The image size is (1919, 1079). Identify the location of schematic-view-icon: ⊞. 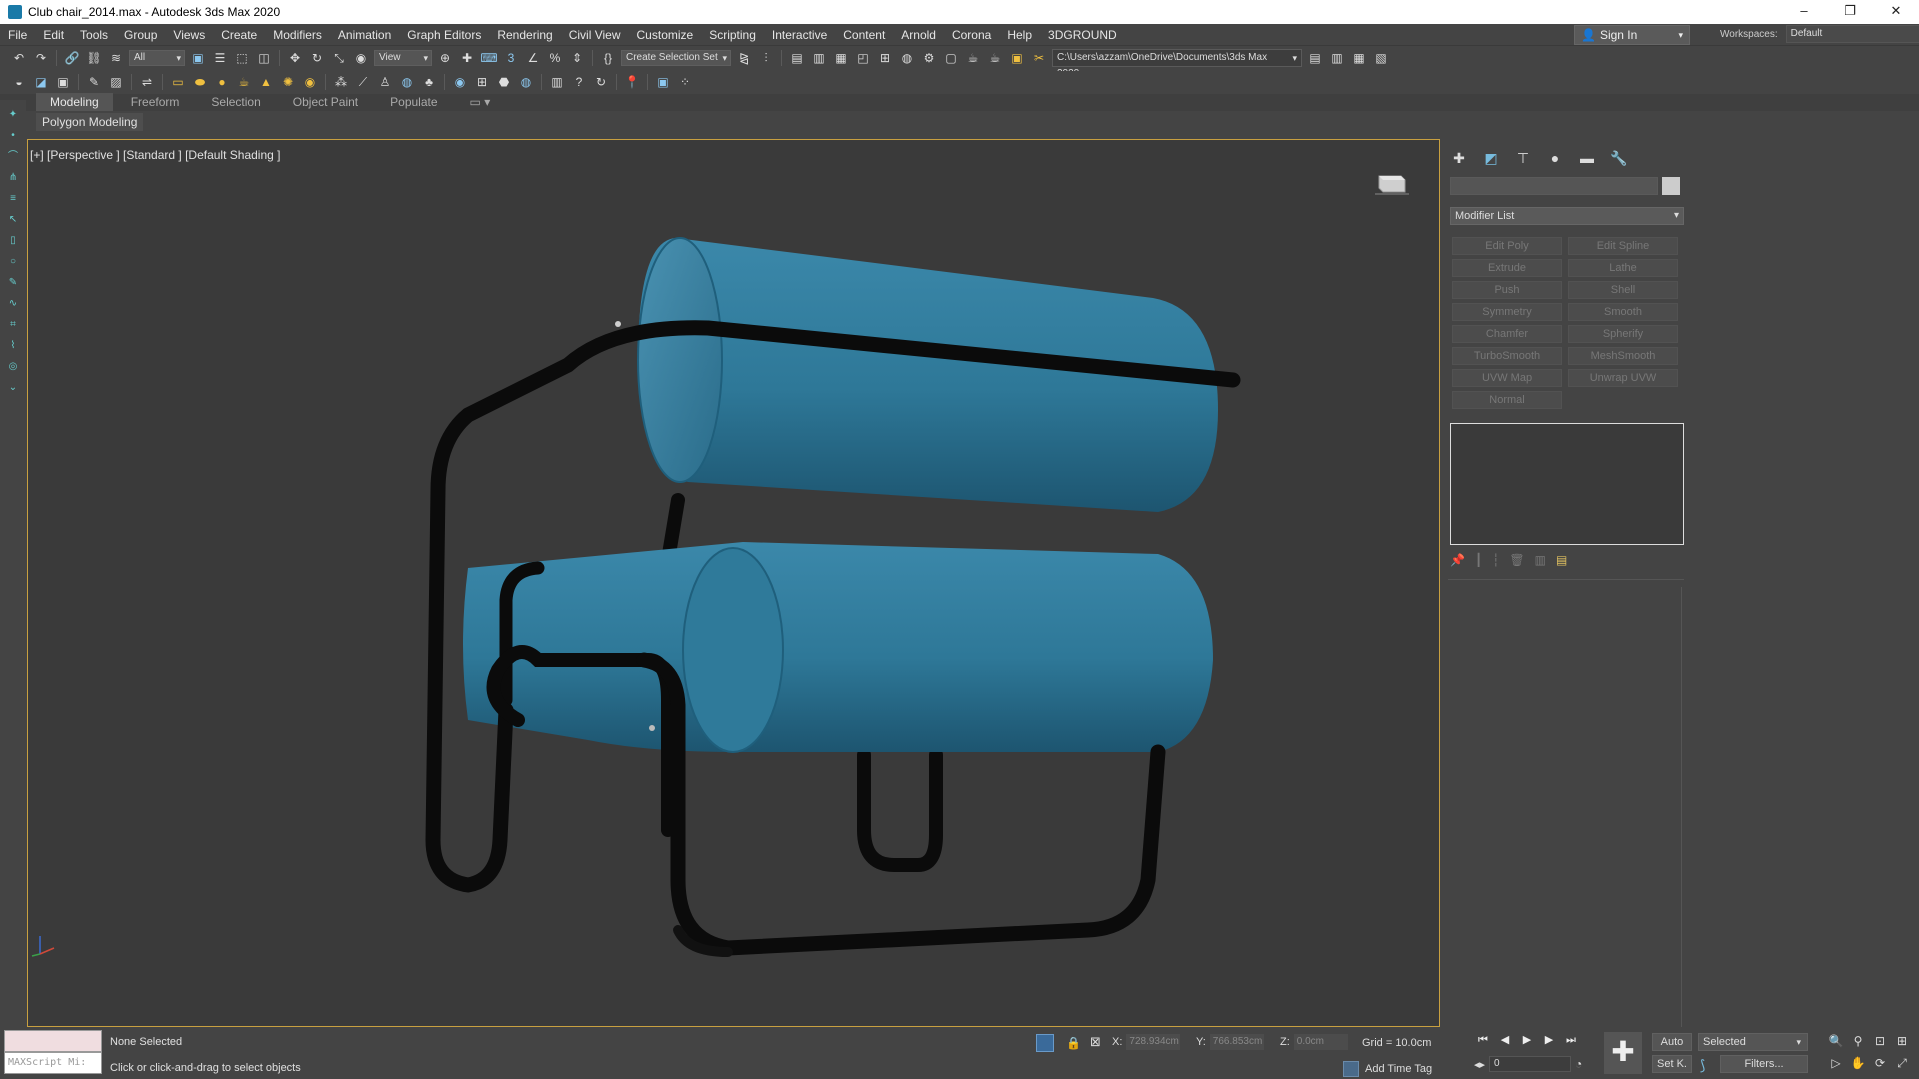
(885, 58).